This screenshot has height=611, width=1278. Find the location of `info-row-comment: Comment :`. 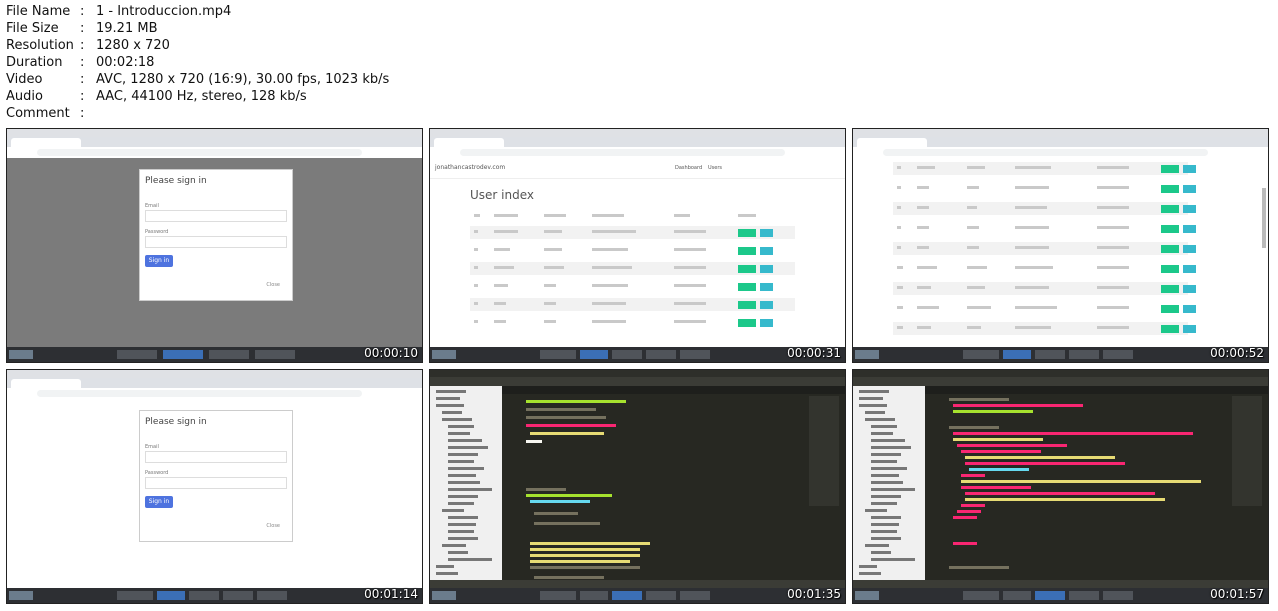

info-row-comment: Comment : is located at coordinates (197, 113).